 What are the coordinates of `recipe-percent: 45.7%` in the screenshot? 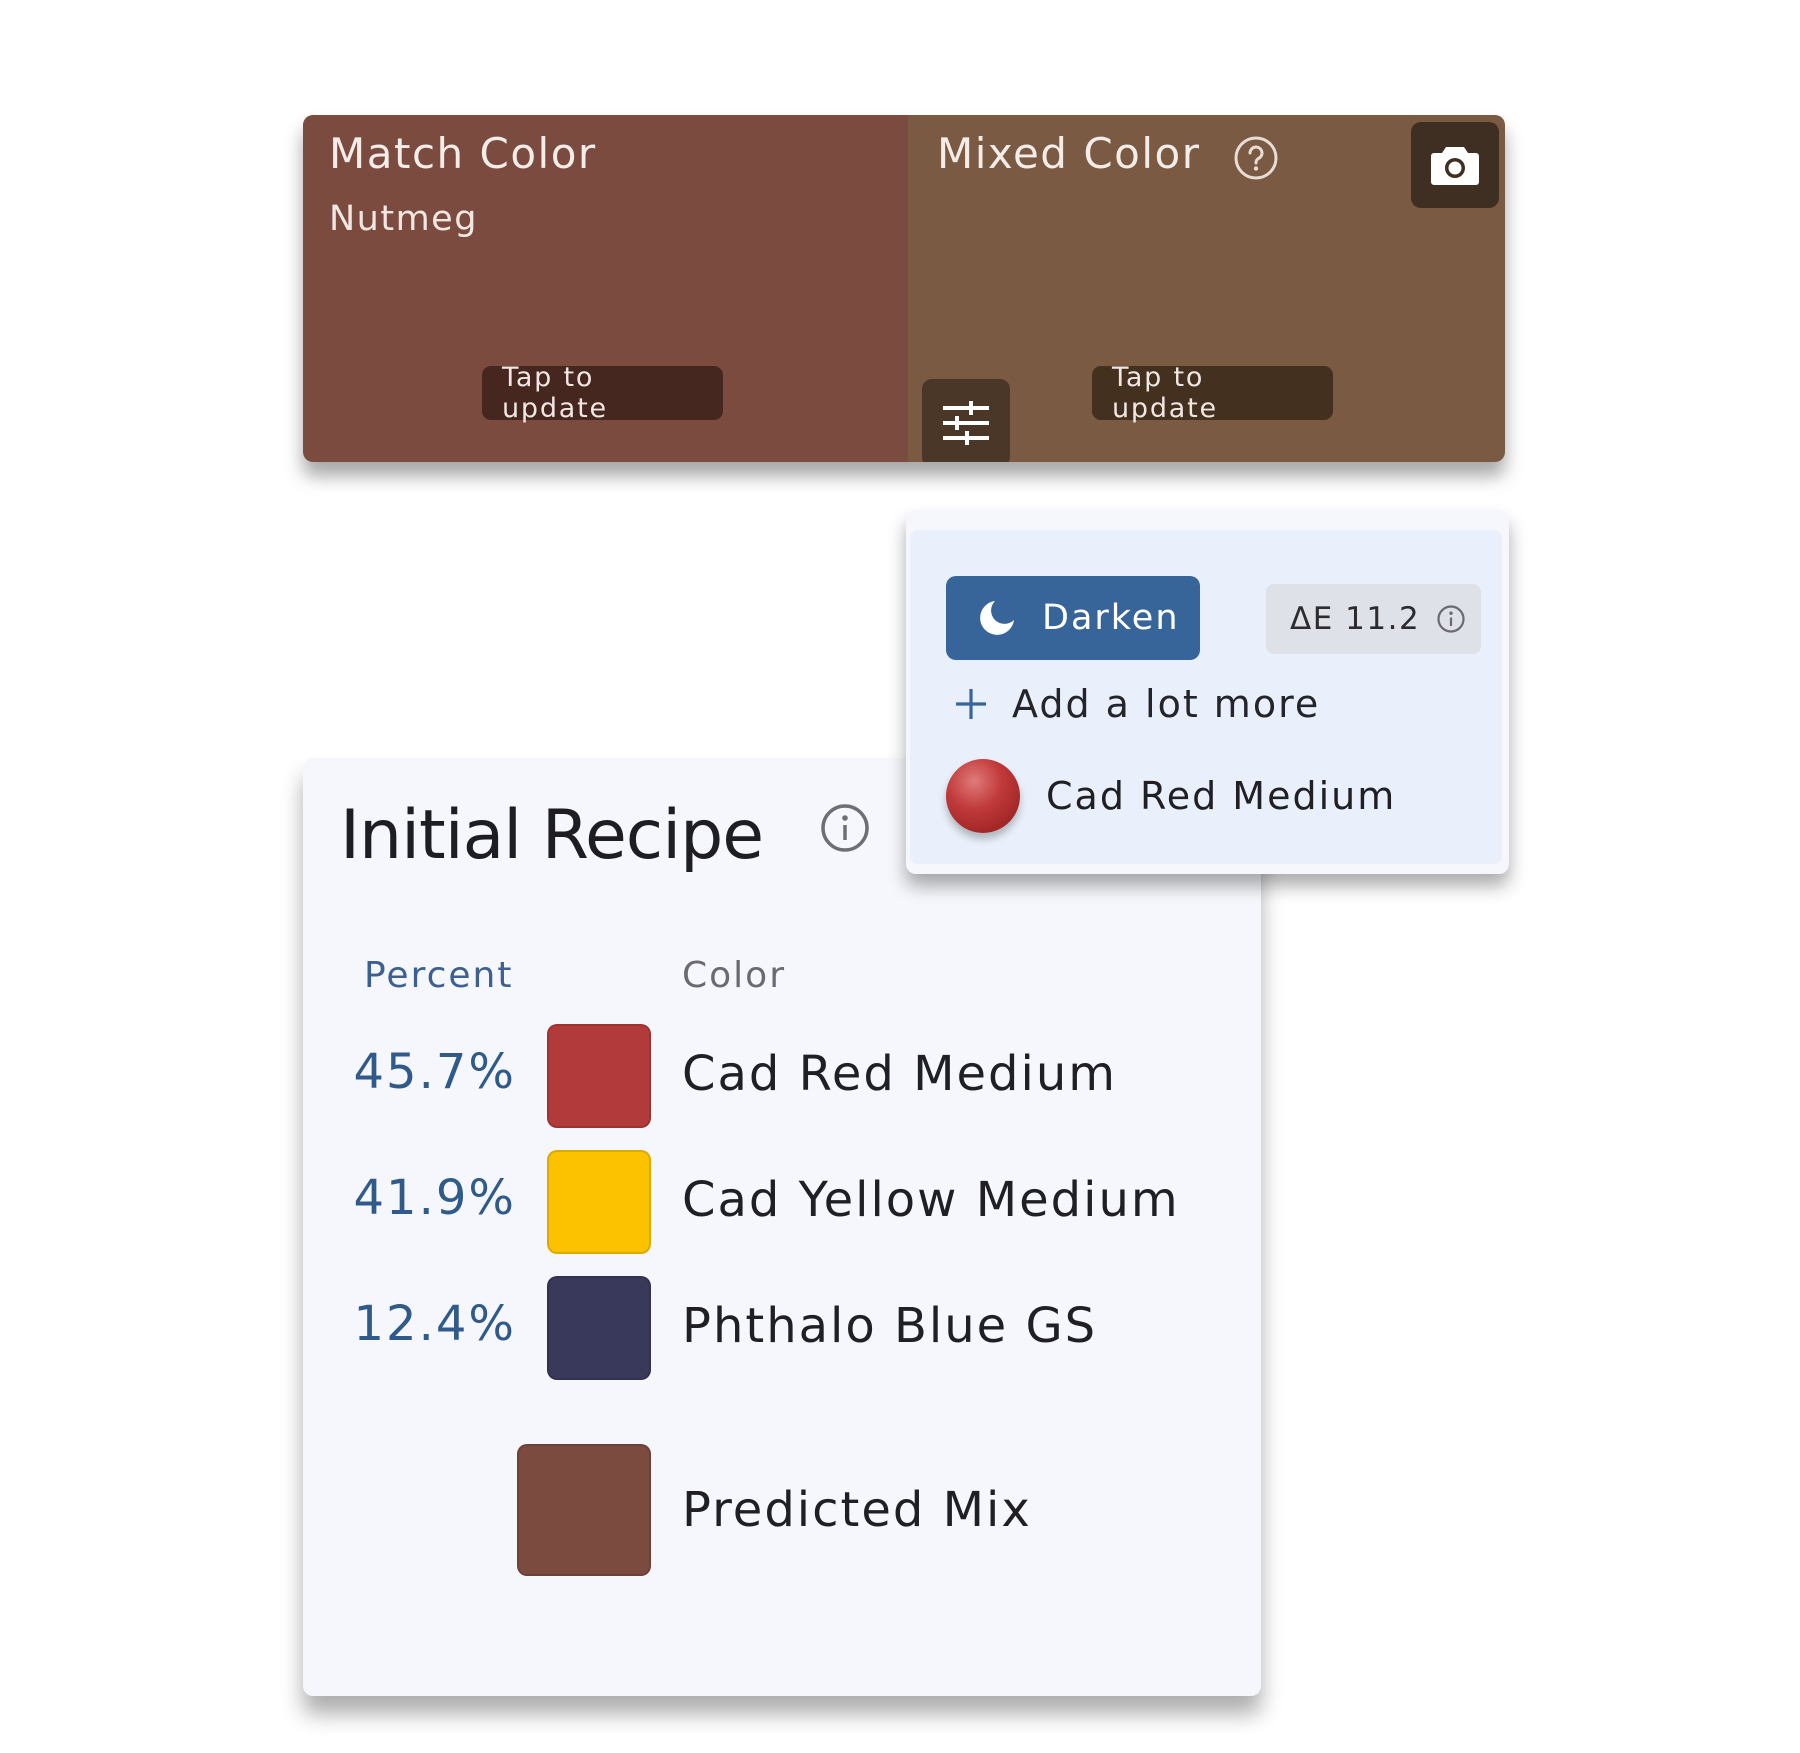 It's located at (434, 1072).